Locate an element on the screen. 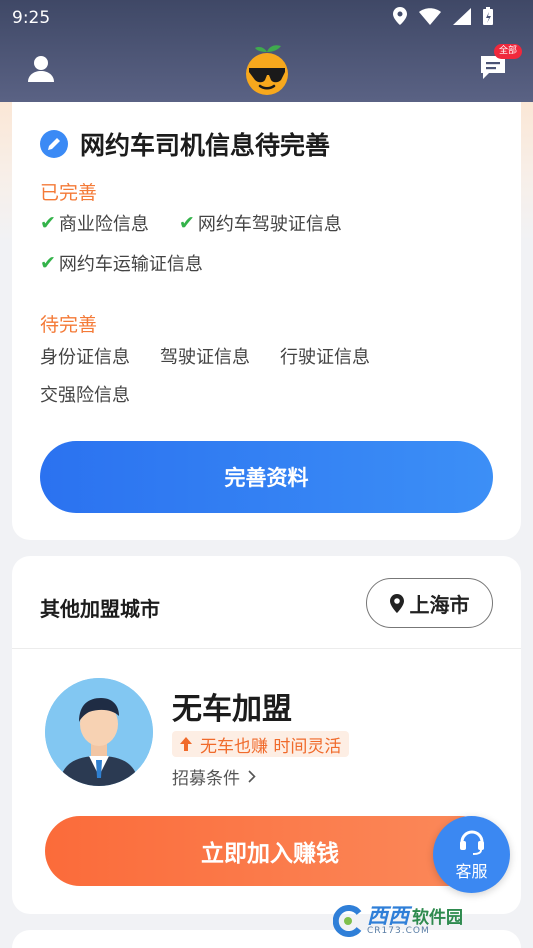  requirements-link-label: 招募条件 is located at coordinates (206, 779).